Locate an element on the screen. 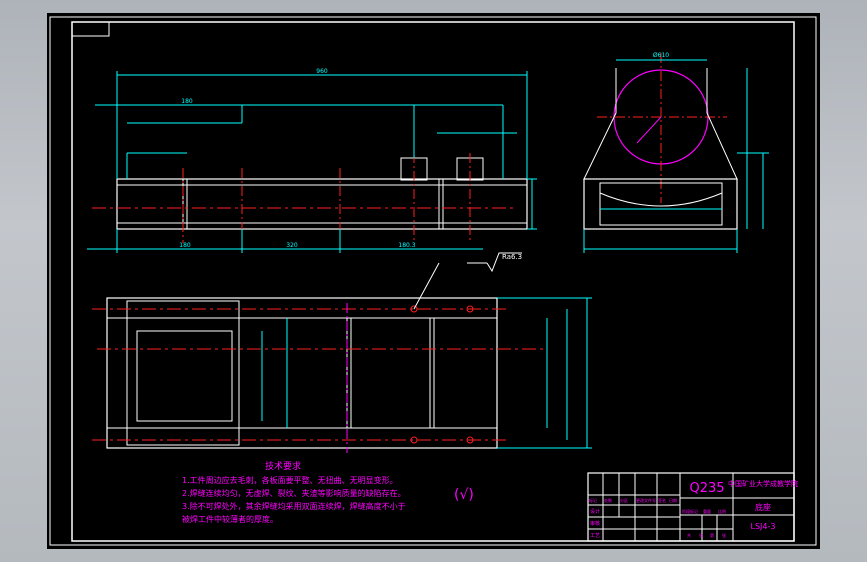 The image size is (867, 562). tb-process: 工艺 is located at coordinates (595, 536).